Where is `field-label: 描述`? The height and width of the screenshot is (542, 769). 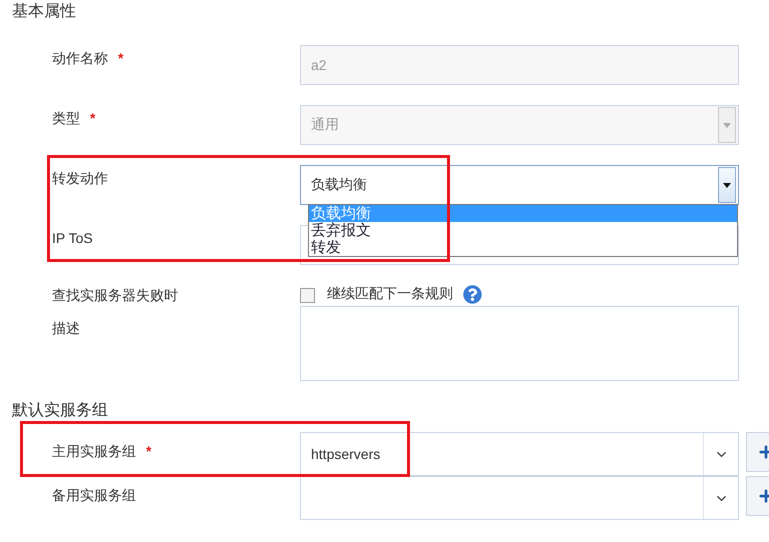
field-label: 描述 is located at coordinates (66, 328).